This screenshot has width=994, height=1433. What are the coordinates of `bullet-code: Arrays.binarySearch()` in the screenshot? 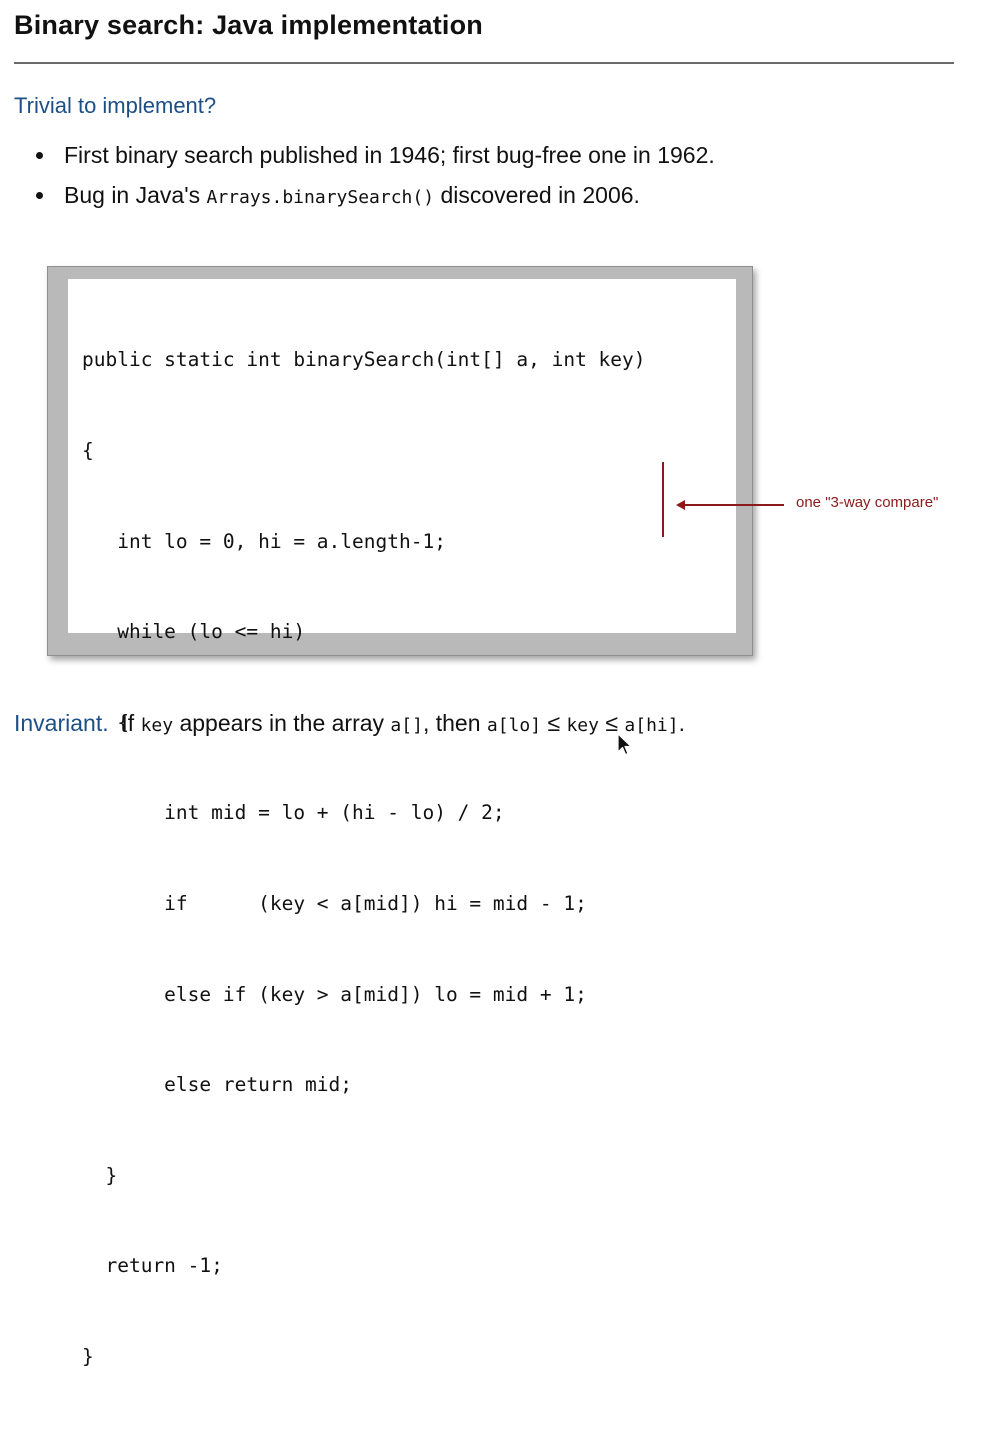 It's located at (320, 197).